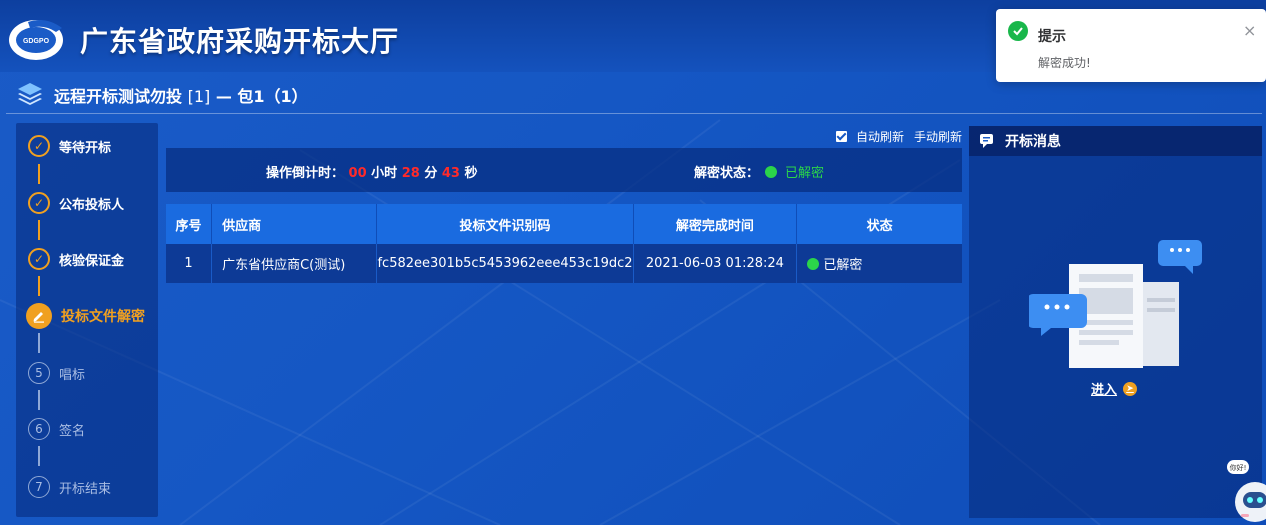 This screenshot has width=1266, height=525. I want to click on step-number: 6, so click(39, 429).